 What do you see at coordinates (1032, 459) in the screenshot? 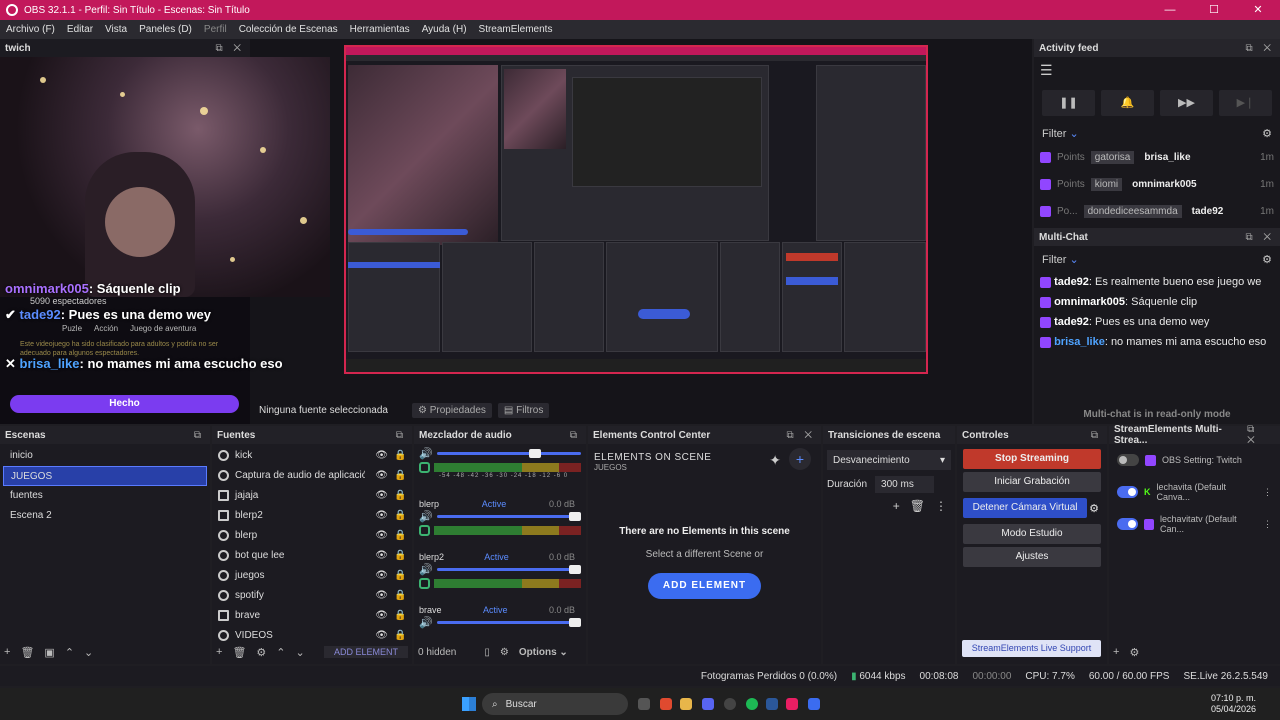
I see `stop-streaming-button: Stop Streaming` at bounding box center [1032, 459].